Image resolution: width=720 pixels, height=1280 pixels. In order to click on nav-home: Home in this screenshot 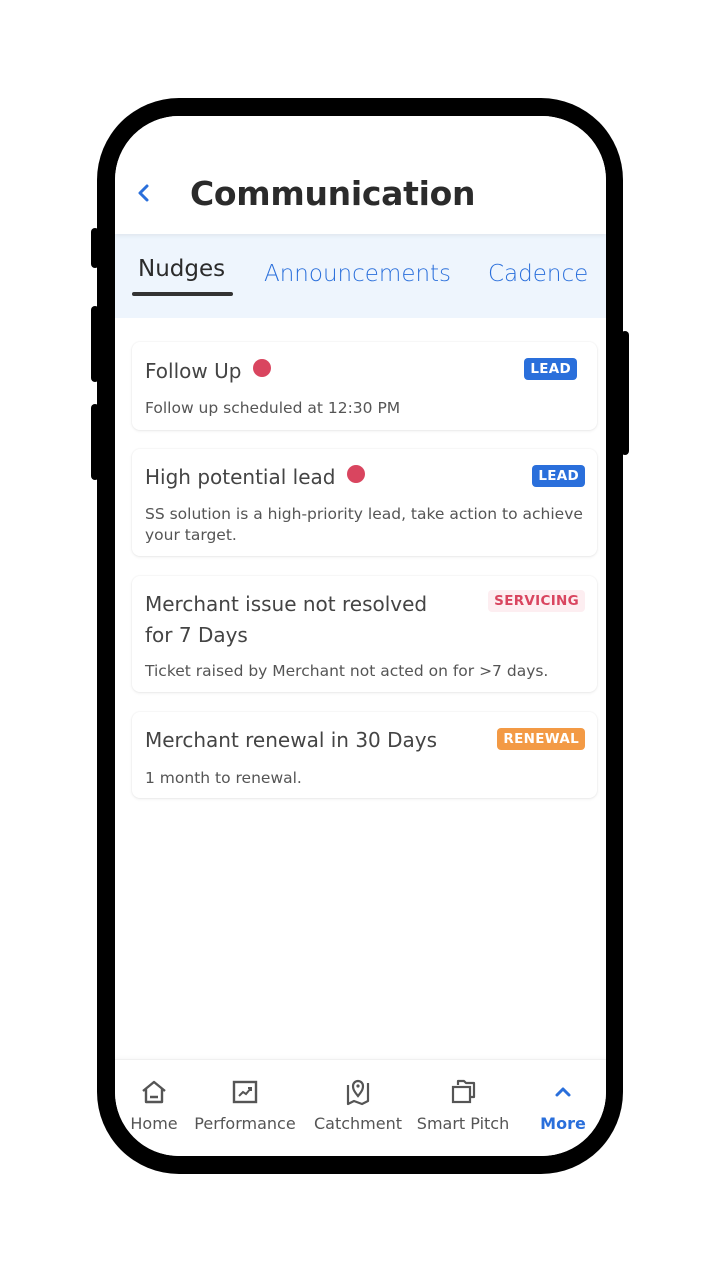, I will do `click(154, 1105)`.